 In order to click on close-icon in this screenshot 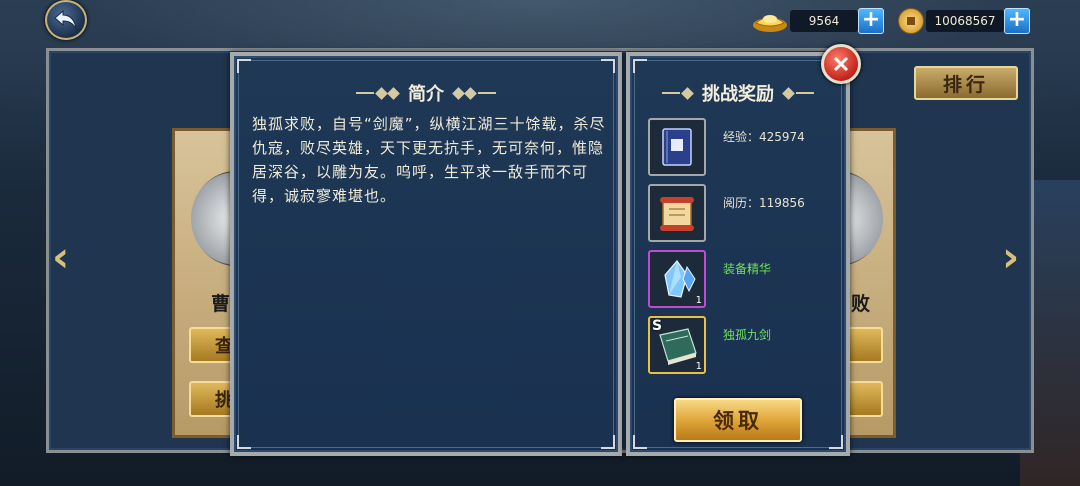, I will do `click(841, 64)`.